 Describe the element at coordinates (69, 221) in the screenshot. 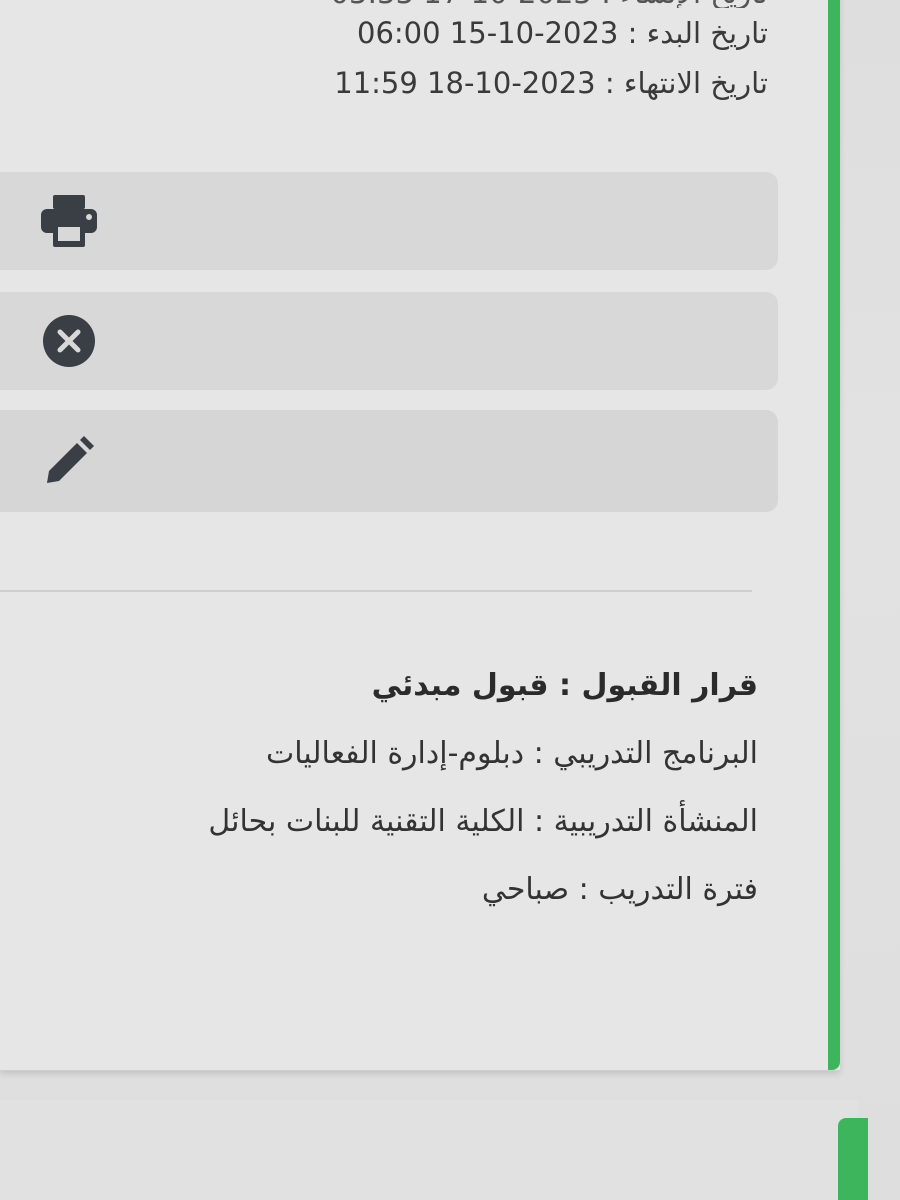

I see `printer-icon` at that location.